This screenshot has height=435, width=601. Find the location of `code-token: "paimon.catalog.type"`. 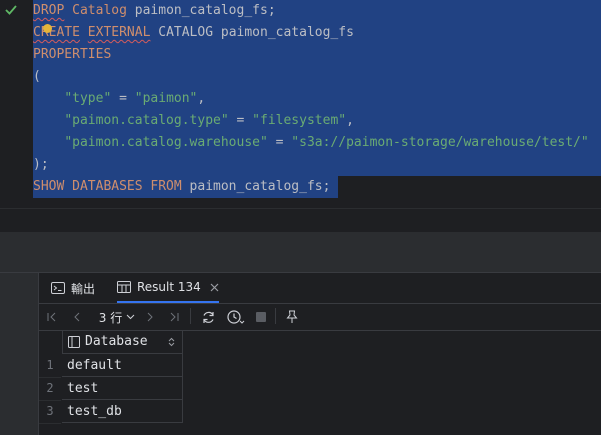

code-token: "paimon.catalog.type" is located at coordinates (146, 120).